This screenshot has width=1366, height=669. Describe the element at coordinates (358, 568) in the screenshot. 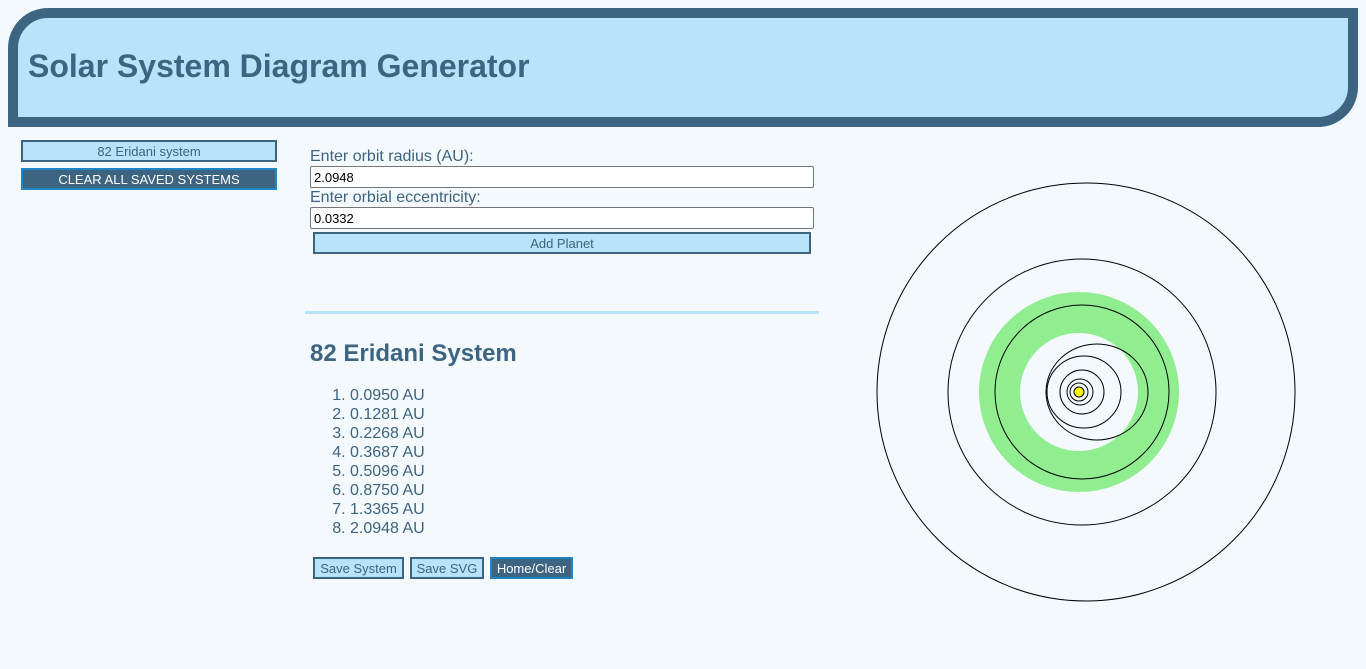

I see `save-system-button: Save System` at that location.